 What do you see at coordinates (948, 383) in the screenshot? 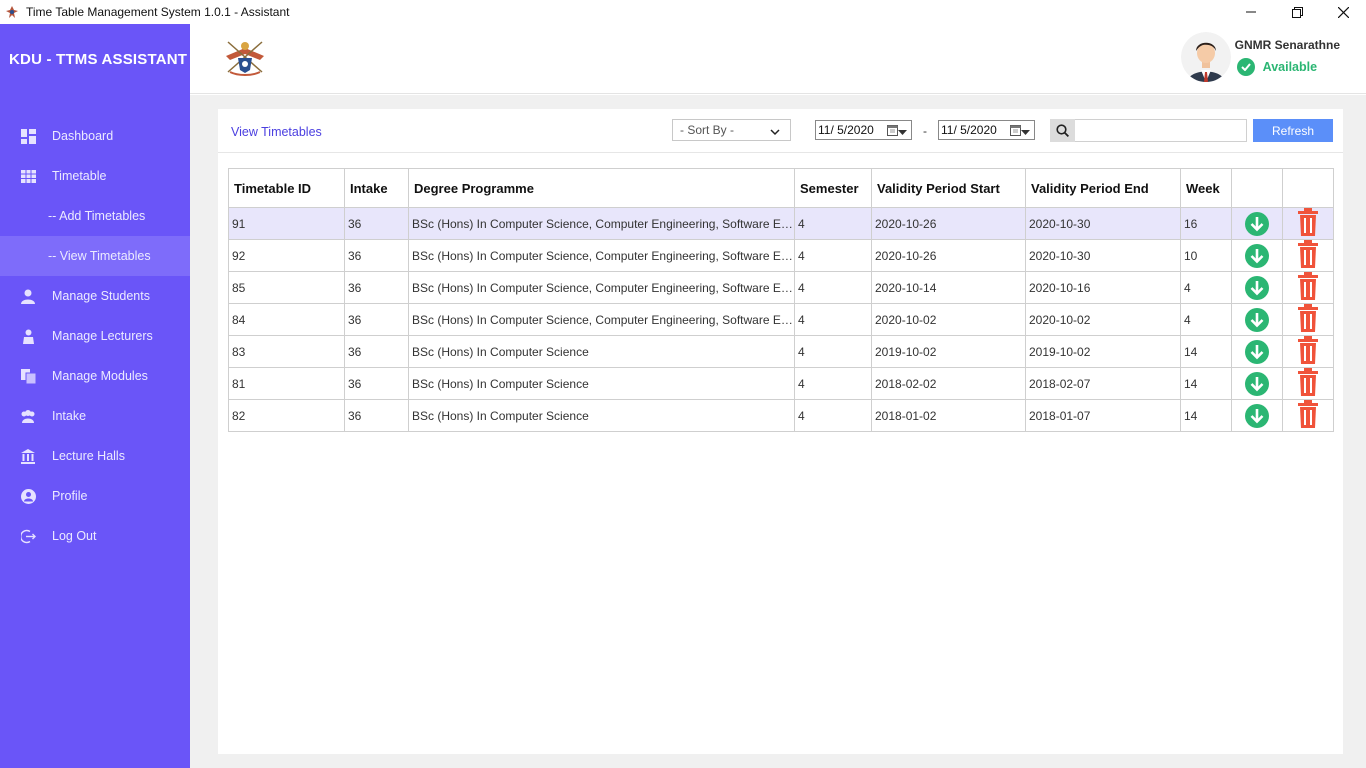
I see `table-cell: 2018-02-02` at bounding box center [948, 383].